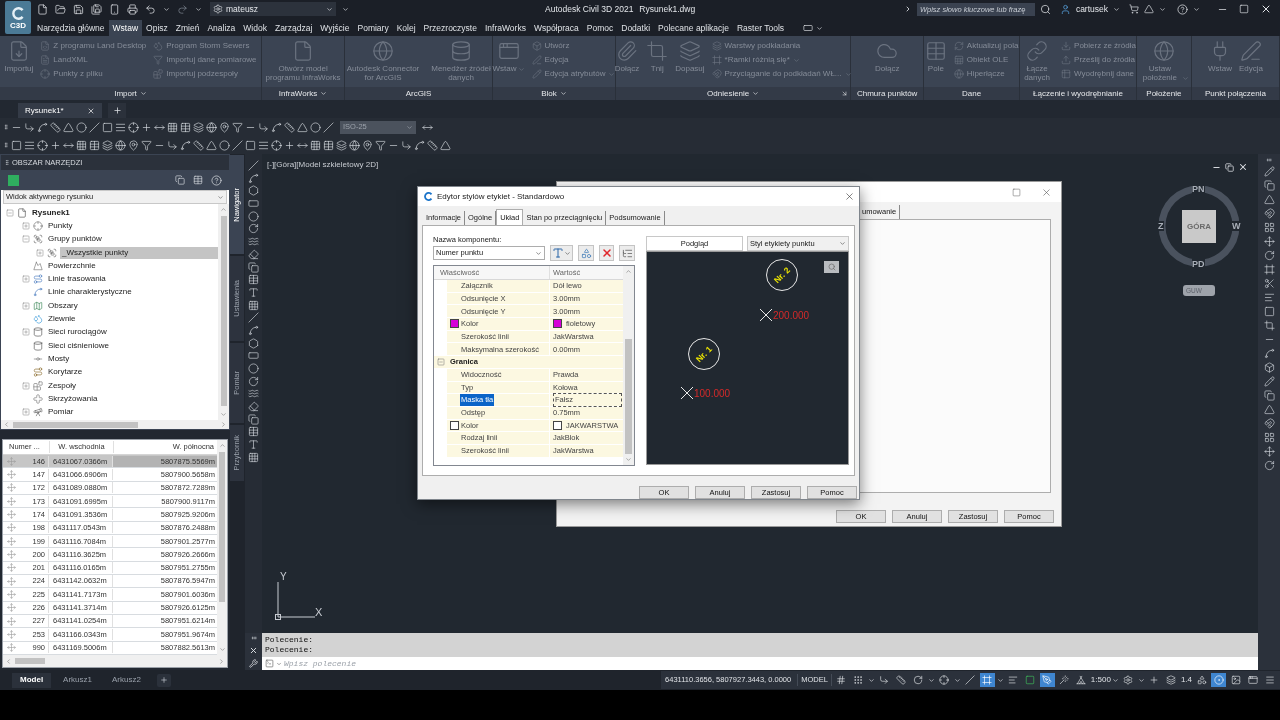 This screenshot has width=1280, height=720. Describe the element at coordinates (450, 28) in the screenshot. I see `ribbon-tab: Przezroczyste` at that location.